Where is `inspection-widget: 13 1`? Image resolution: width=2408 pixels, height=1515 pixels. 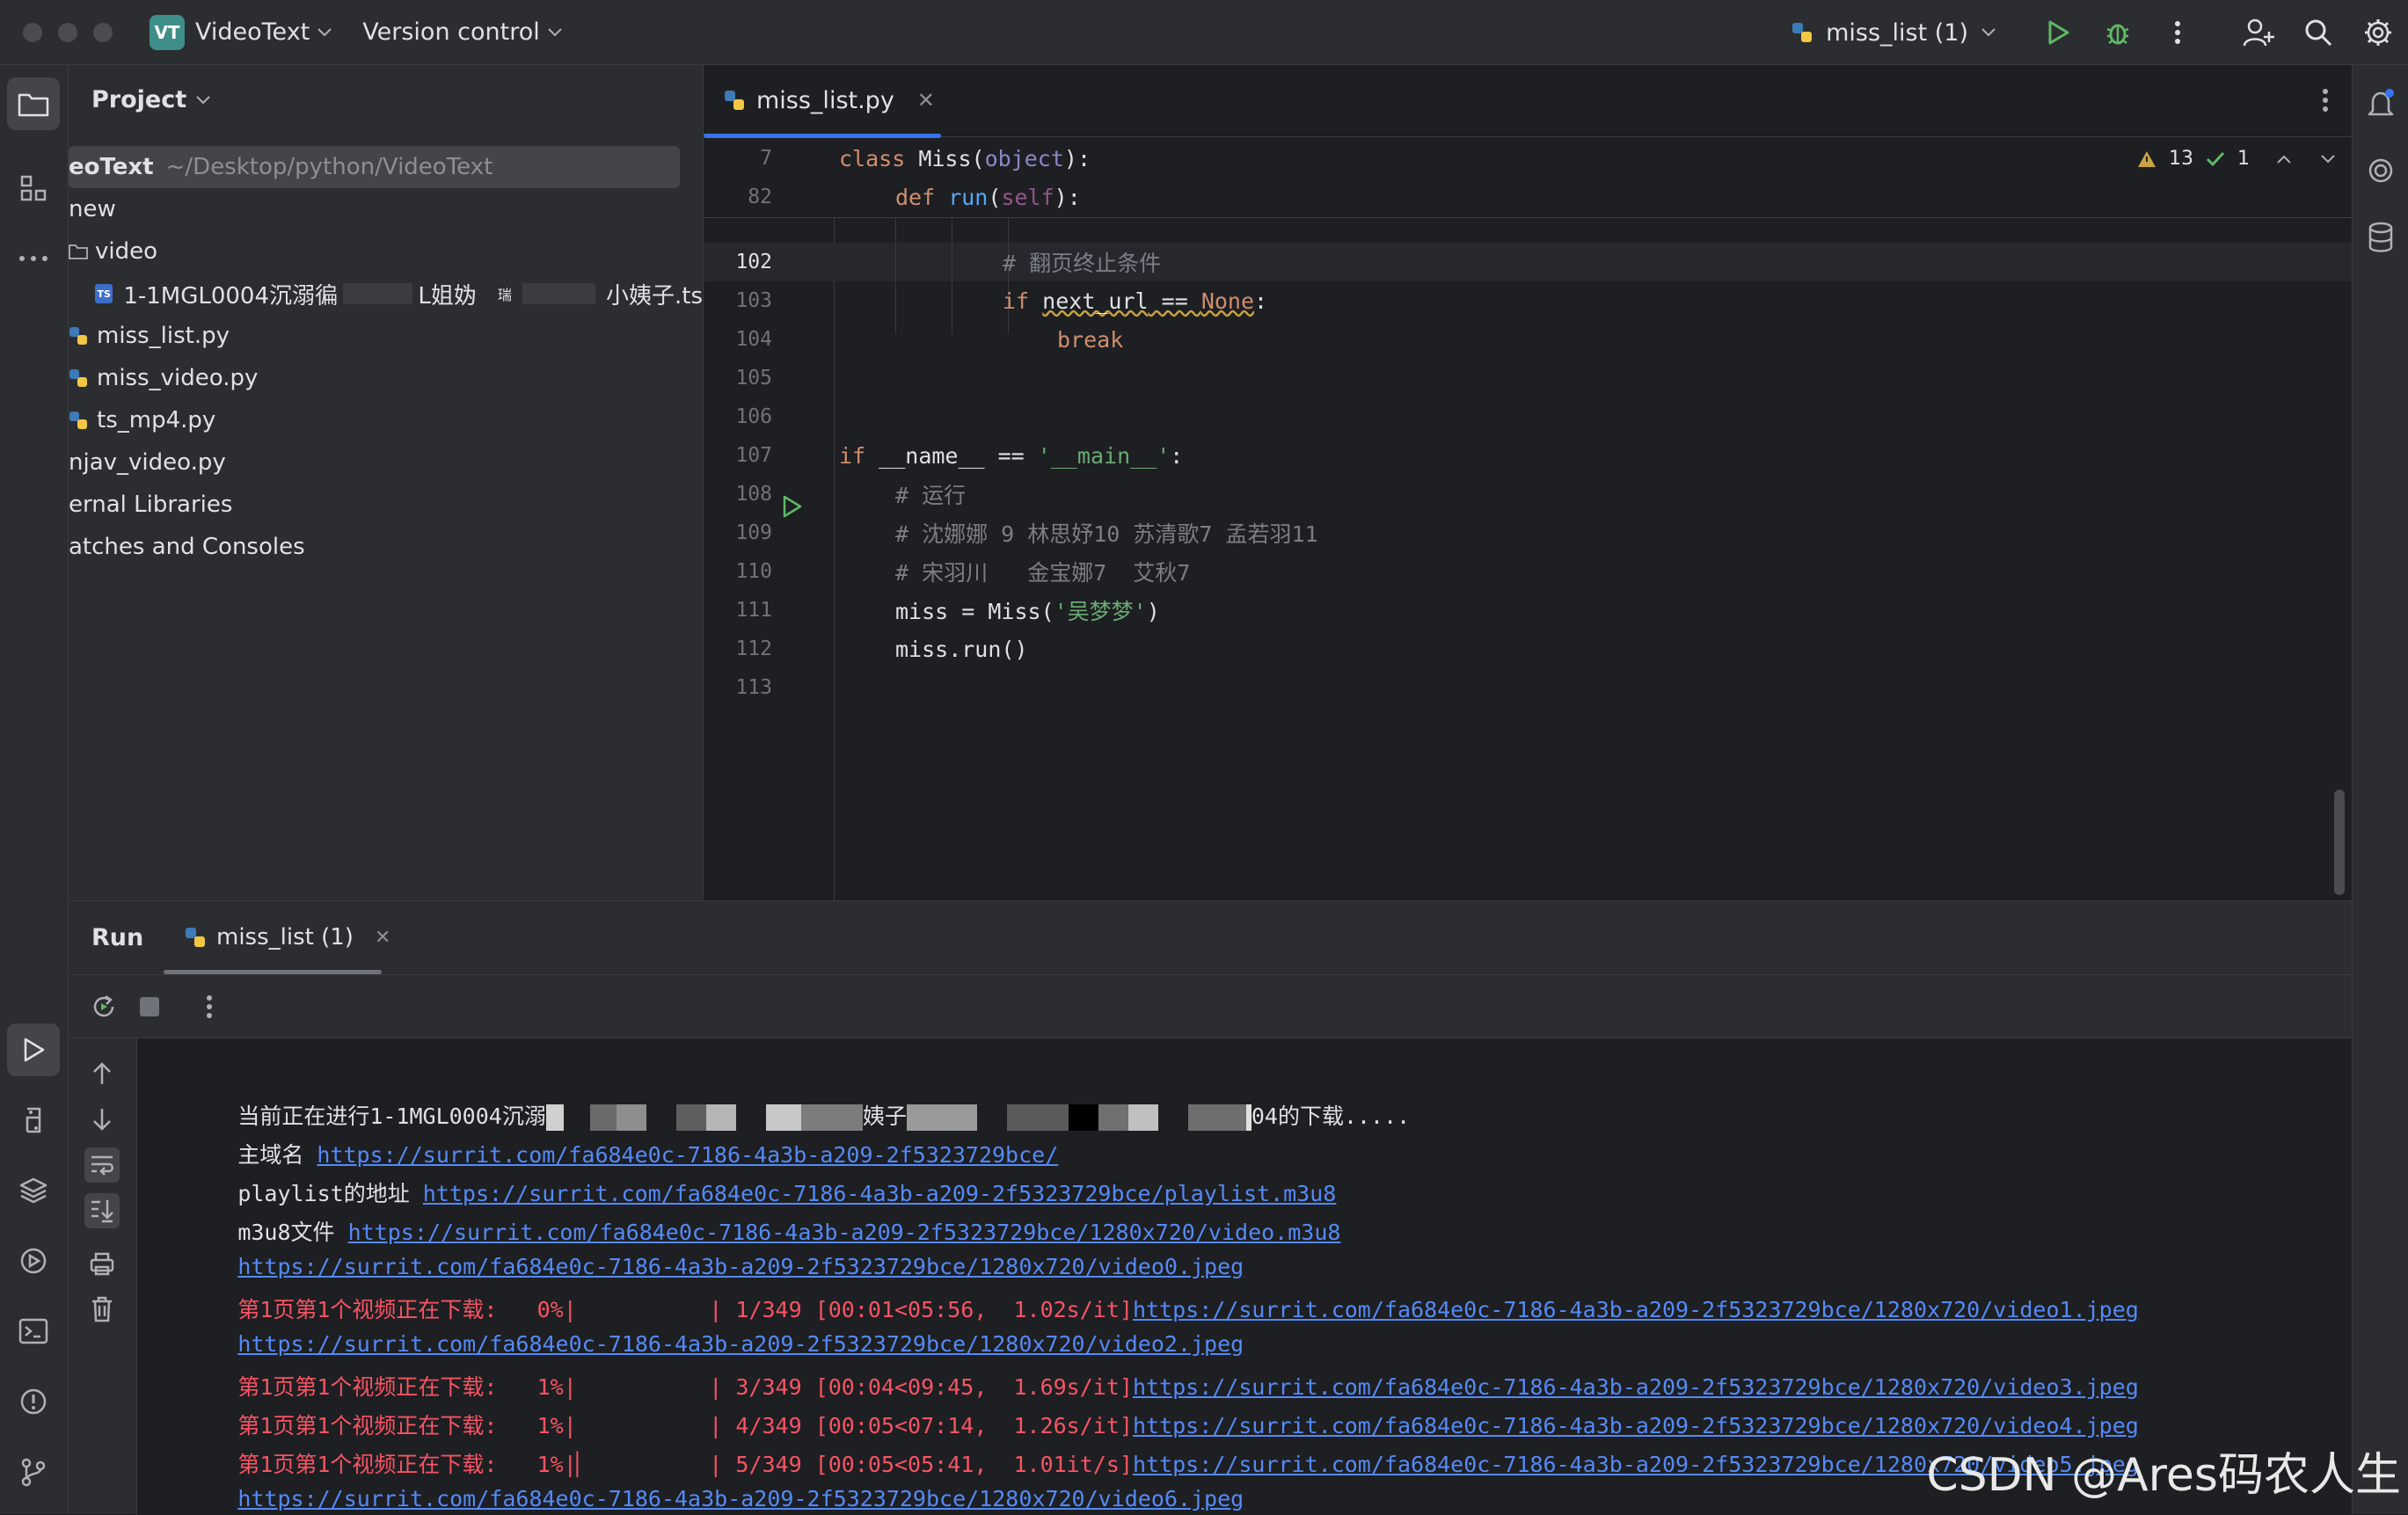
inspection-widget: 13 1 is located at coordinates (2236, 159).